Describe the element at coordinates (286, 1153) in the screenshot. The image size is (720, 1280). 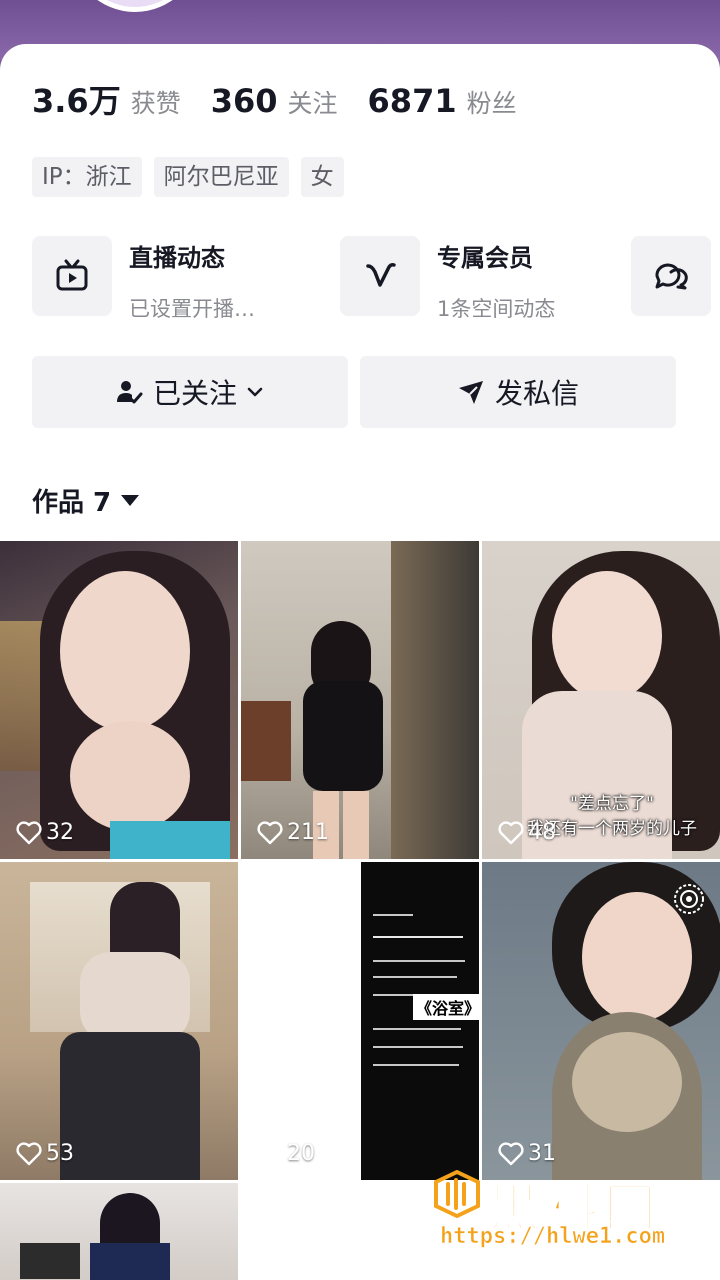
I see `video-likes: 20` at that location.